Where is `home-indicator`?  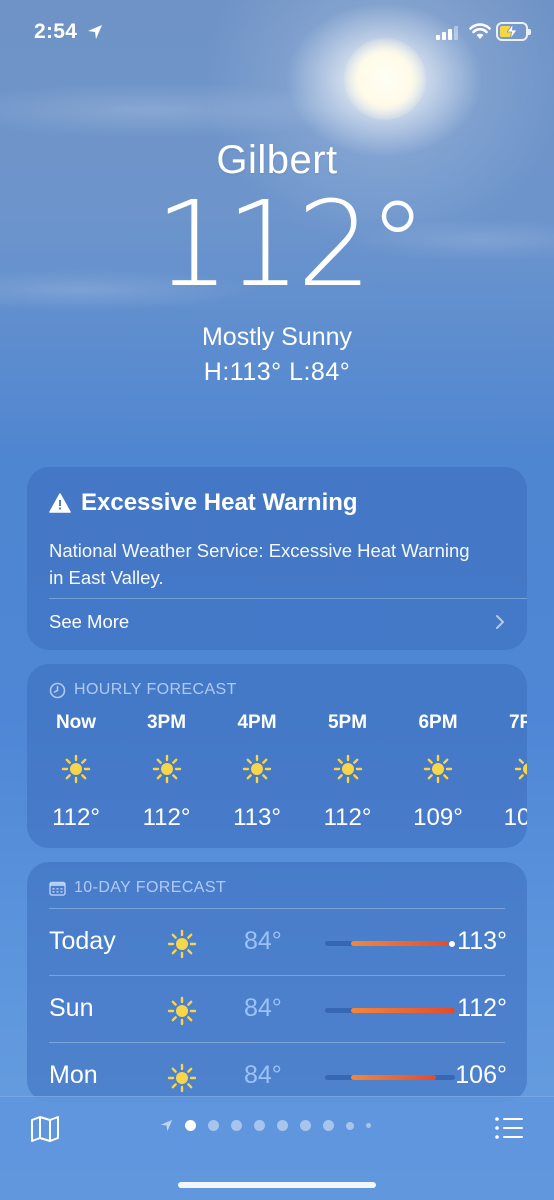
home-indicator is located at coordinates (277, 1185).